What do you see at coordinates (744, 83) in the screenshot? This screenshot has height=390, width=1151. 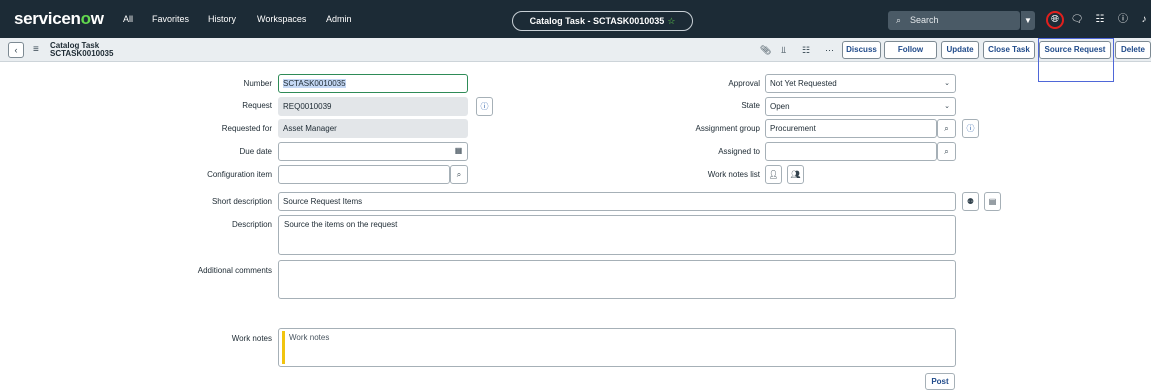 I see `approval-label: Approval` at bounding box center [744, 83].